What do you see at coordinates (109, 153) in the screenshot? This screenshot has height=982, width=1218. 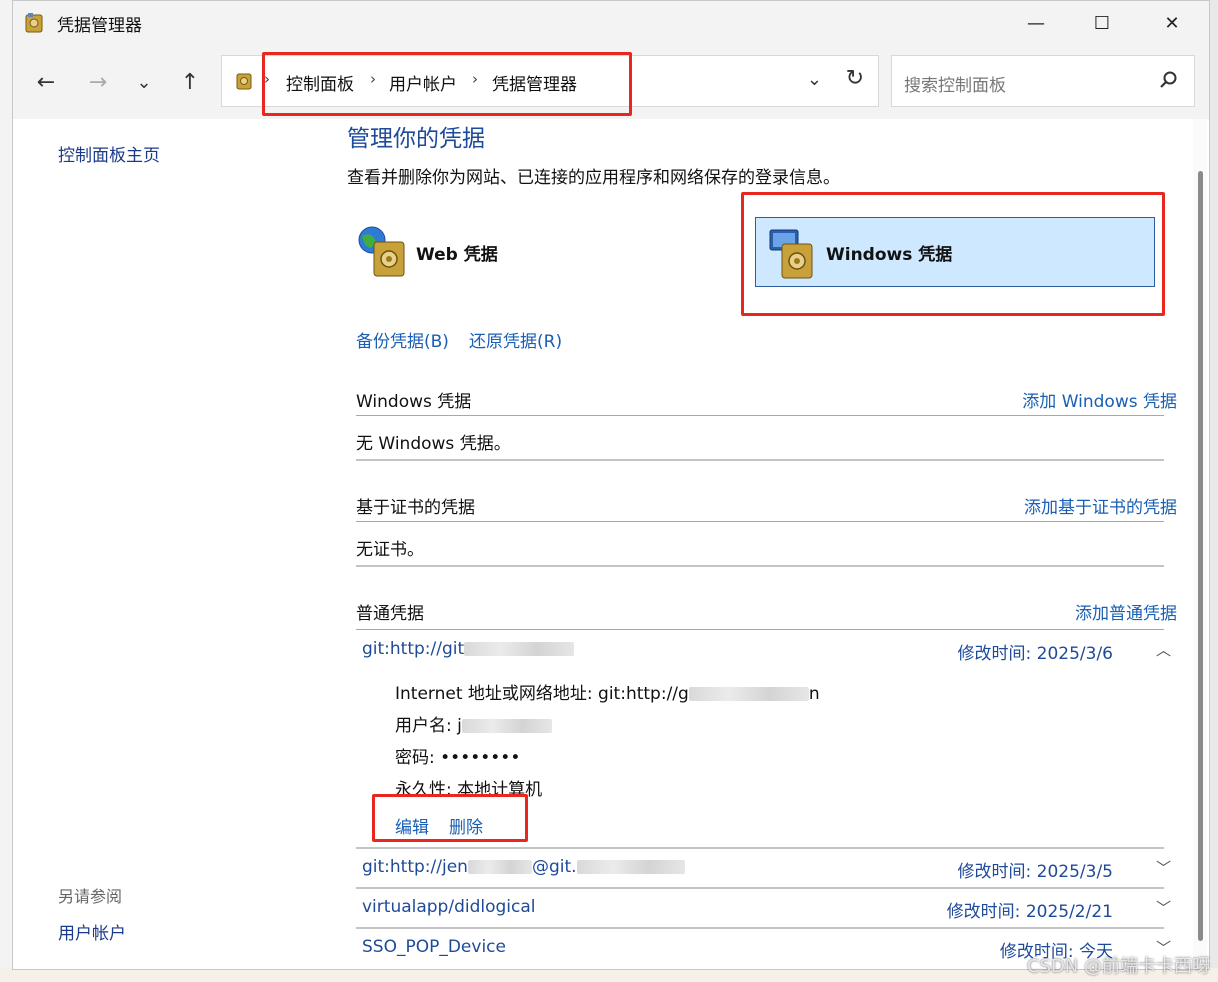 I see `sidebar-link-control-panel-home: 控制面板主页` at bounding box center [109, 153].